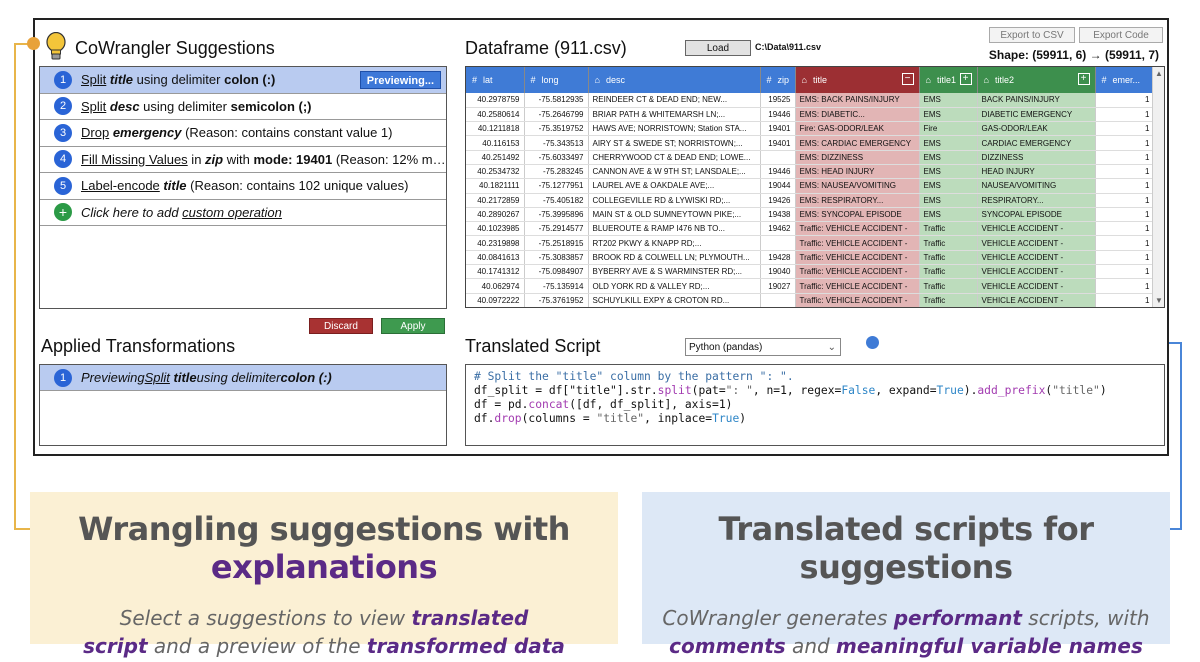 Image resolution: width=1200 pixels, height=662 pixels. I want to click on table-cell: -75.0984907, so click(556, 272).